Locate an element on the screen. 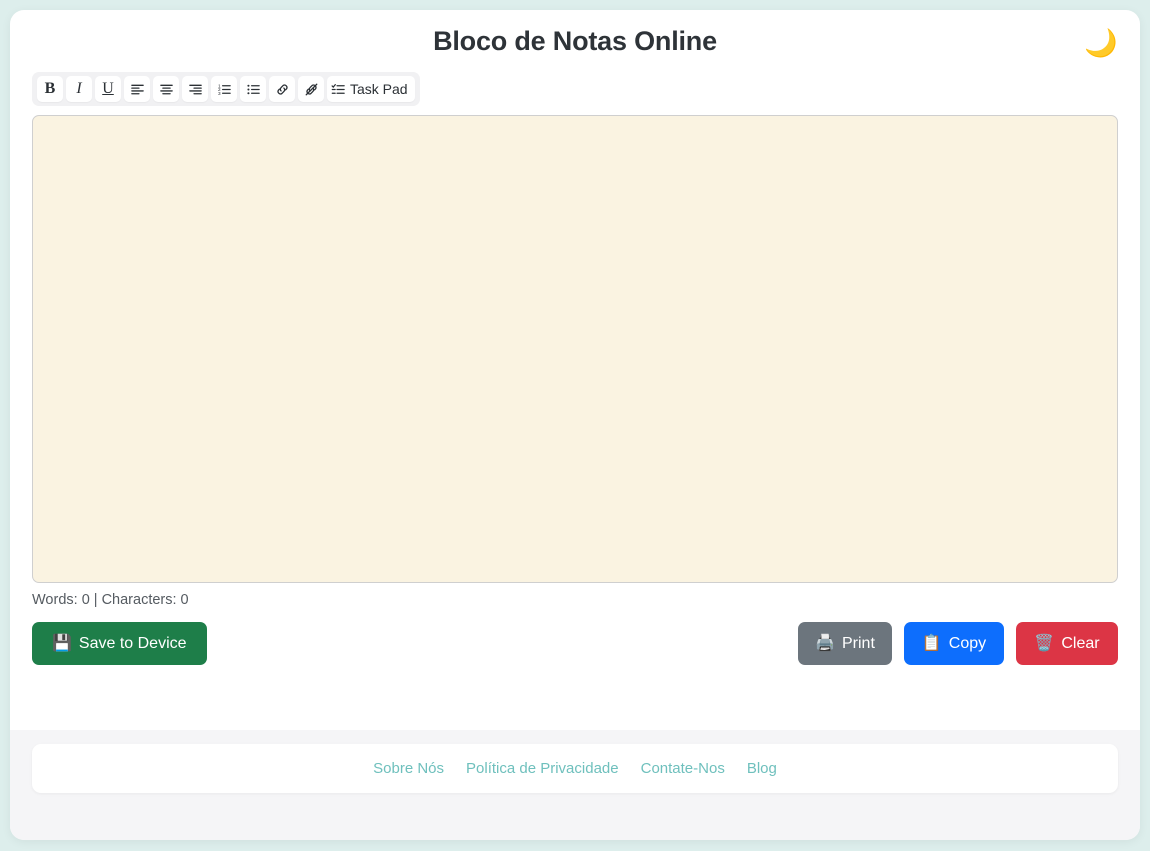 The height and width of the screenshot is (851, 1150). page-title: Bloco de Notas Online is located at coordinates (575, 41).